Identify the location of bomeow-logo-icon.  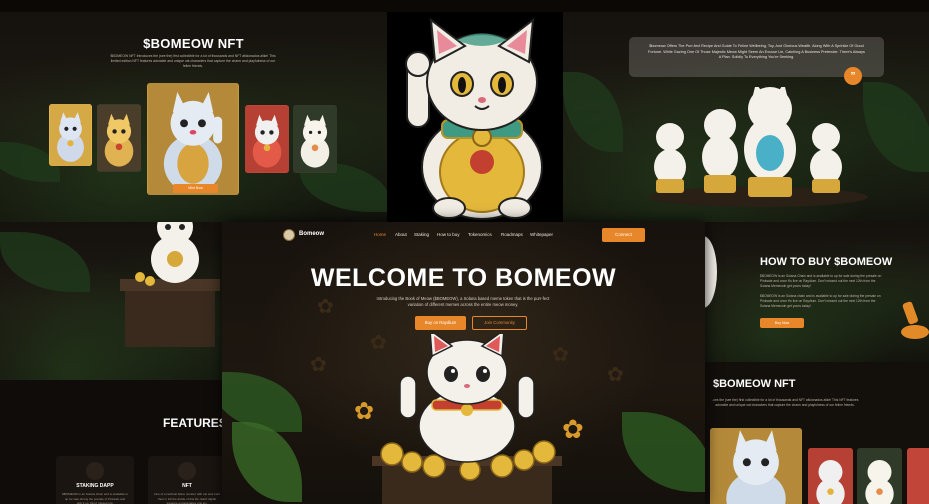
(289, 235).